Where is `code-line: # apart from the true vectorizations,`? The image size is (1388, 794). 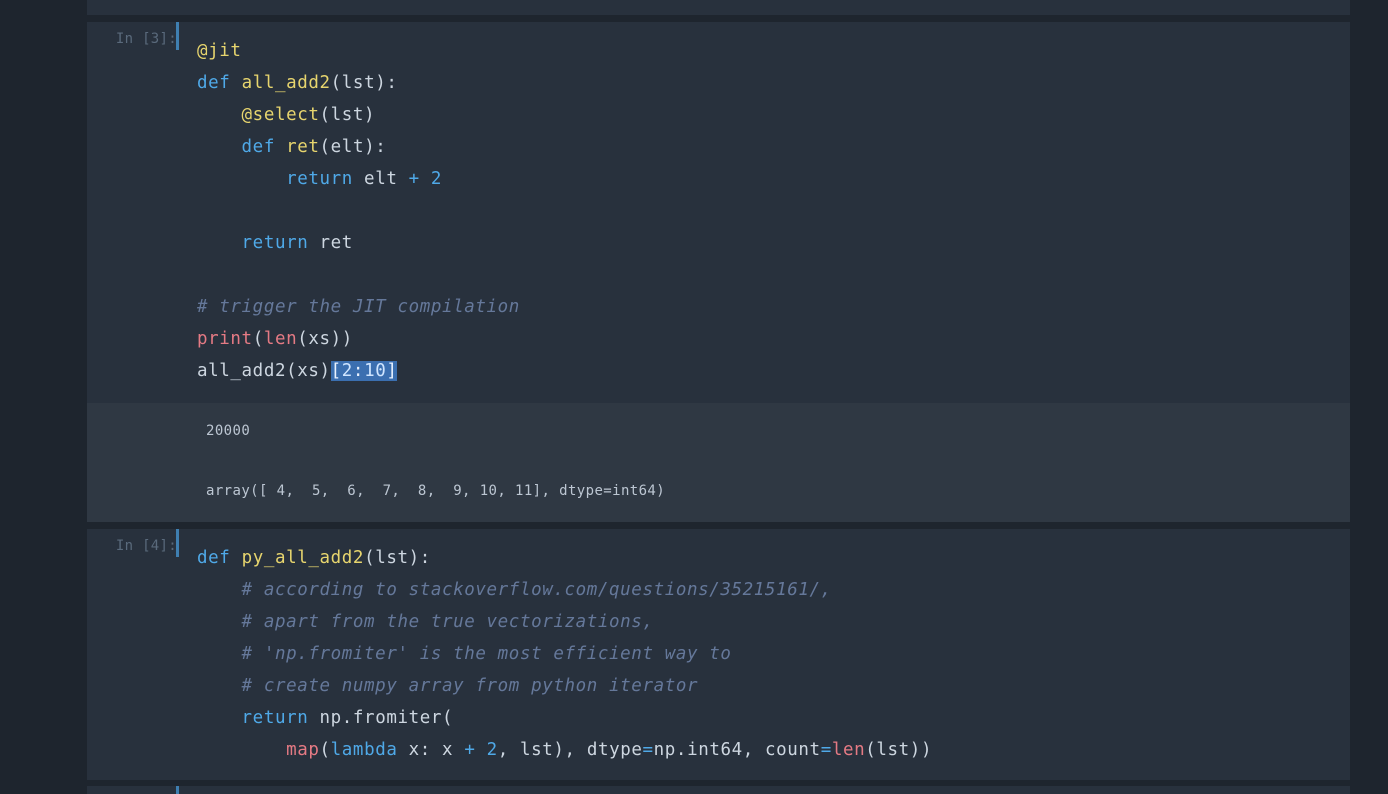 code-line: # apart from the true vectorizations, is located at coordinates (564, 622).